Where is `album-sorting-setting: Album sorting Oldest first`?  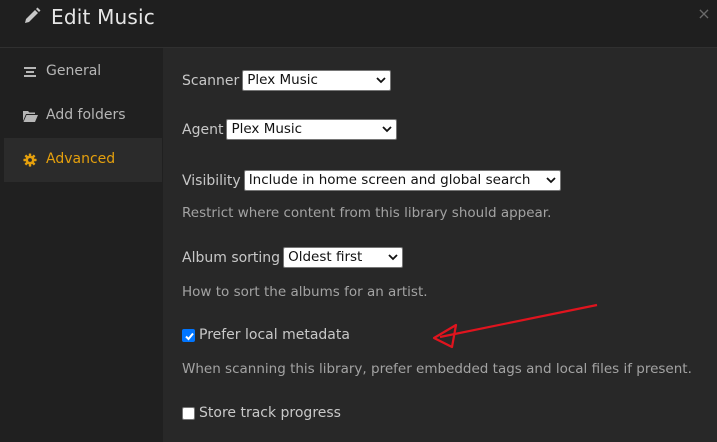 album-sorting-setting: Album sorting Oldest first is located at coordinates (293, 257).